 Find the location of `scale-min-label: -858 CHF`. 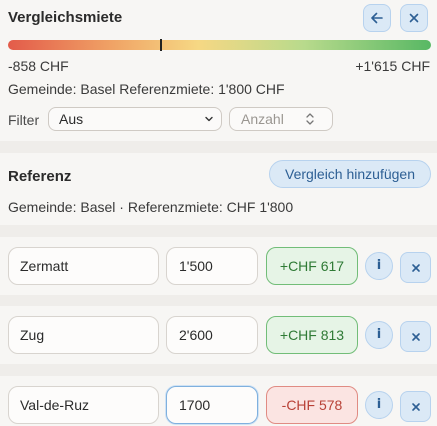

scale-min-label: -858 CHF is located at coordinates (38, 66).